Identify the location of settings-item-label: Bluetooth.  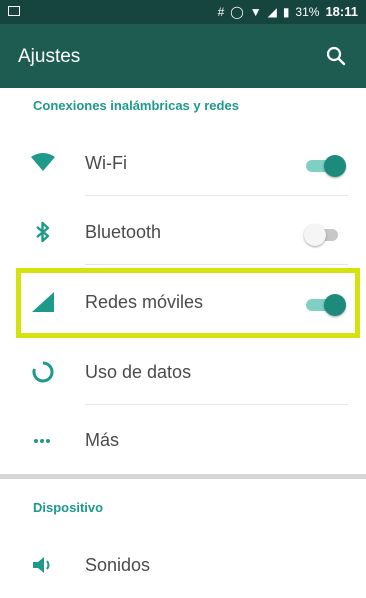
(123, 232).